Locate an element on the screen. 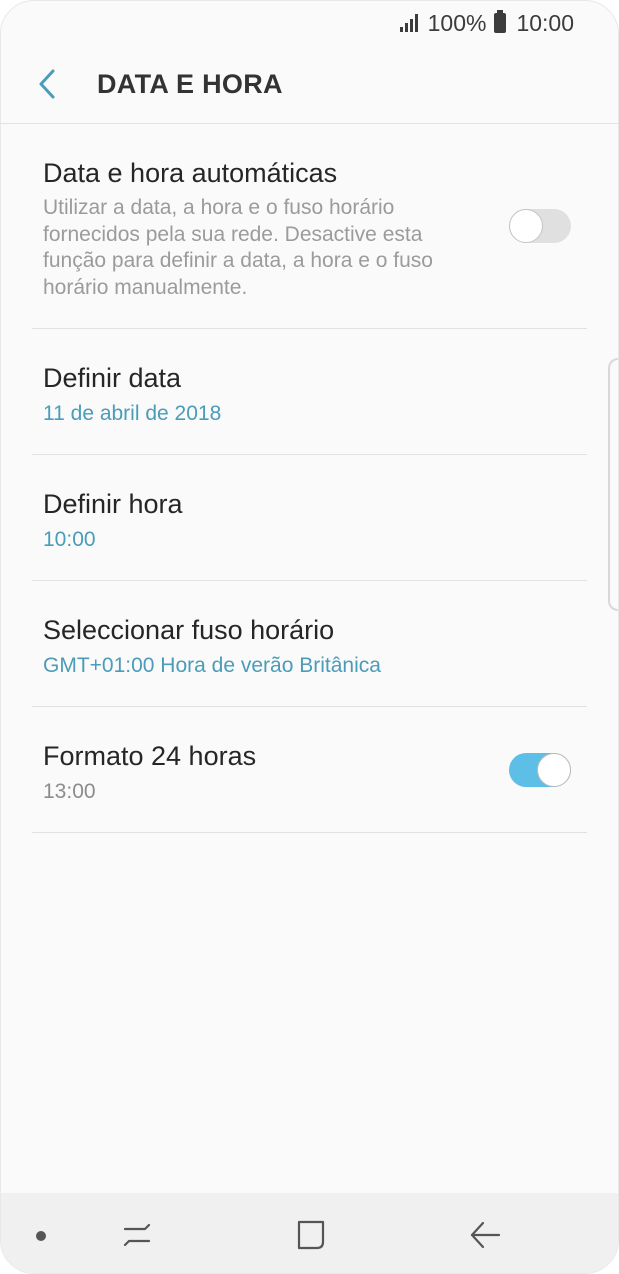  home-icon is located at coordinates (311, 1235).